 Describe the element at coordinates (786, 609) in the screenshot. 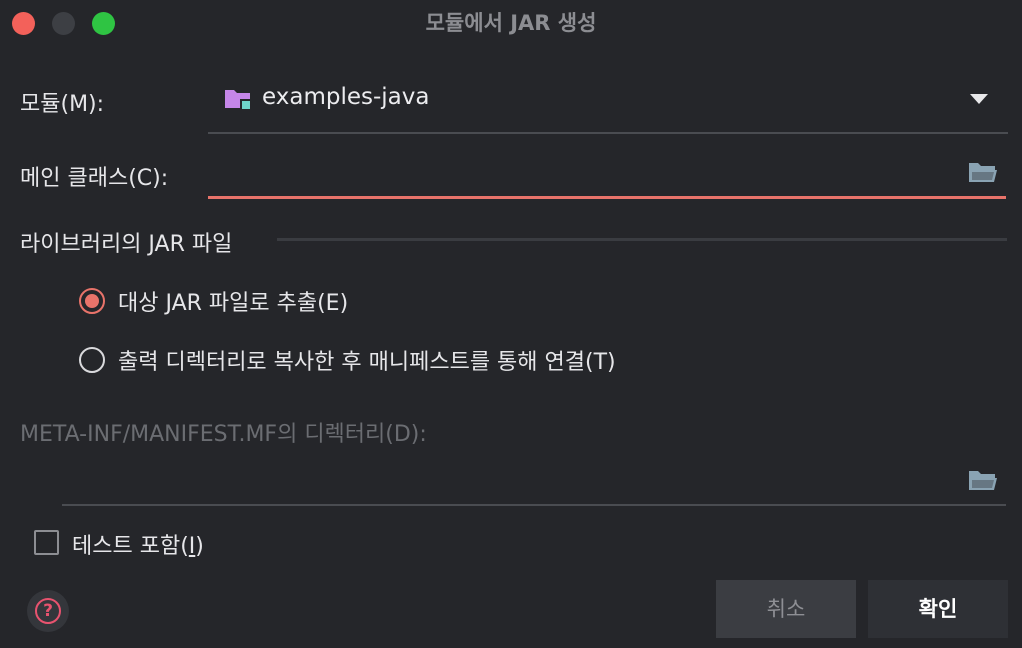

I see `cancel-button: 취소` at that location.